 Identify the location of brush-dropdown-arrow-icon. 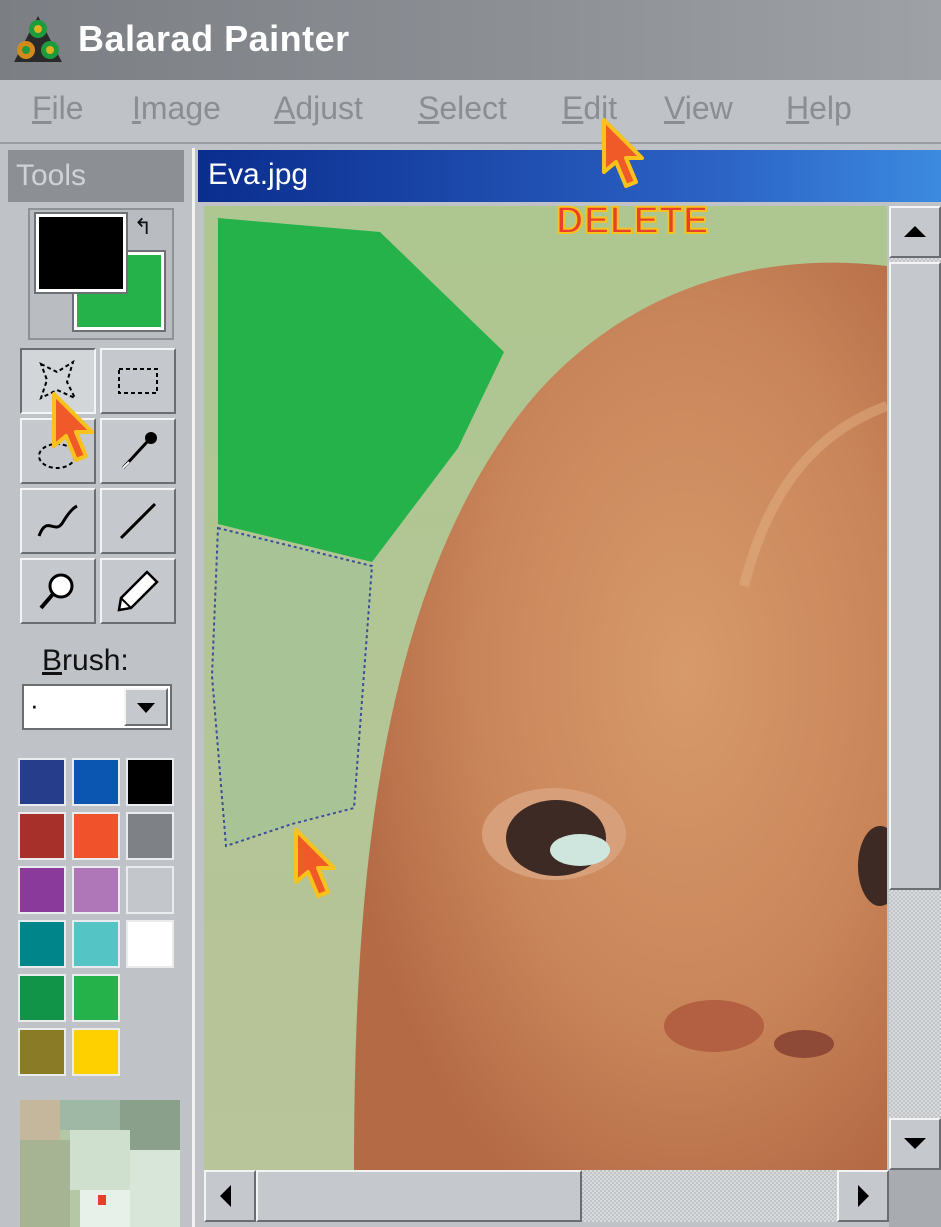
(146, 707).